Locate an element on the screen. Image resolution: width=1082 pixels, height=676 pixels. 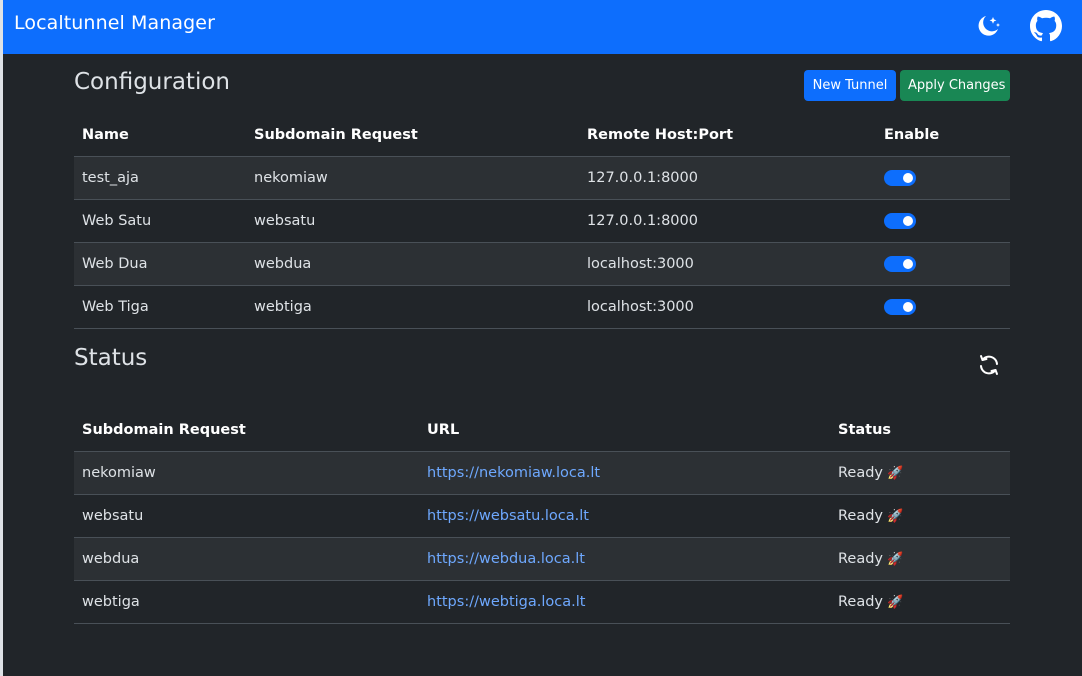
tunnel-url-link: https://websatu.loca.lt is located at coordinates (508, 516).